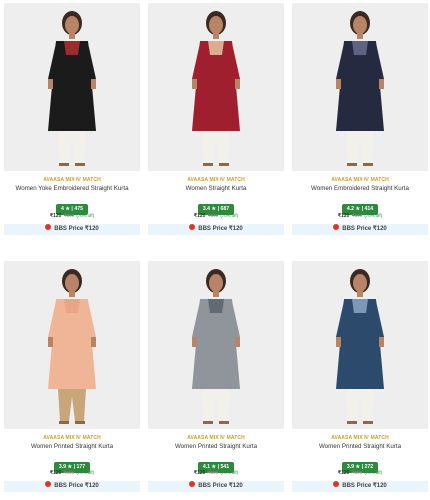 The width and height of the screenshot is (430, 500). I want to click on rating-container: 4.2 ★ | 414, so click(360, 206).